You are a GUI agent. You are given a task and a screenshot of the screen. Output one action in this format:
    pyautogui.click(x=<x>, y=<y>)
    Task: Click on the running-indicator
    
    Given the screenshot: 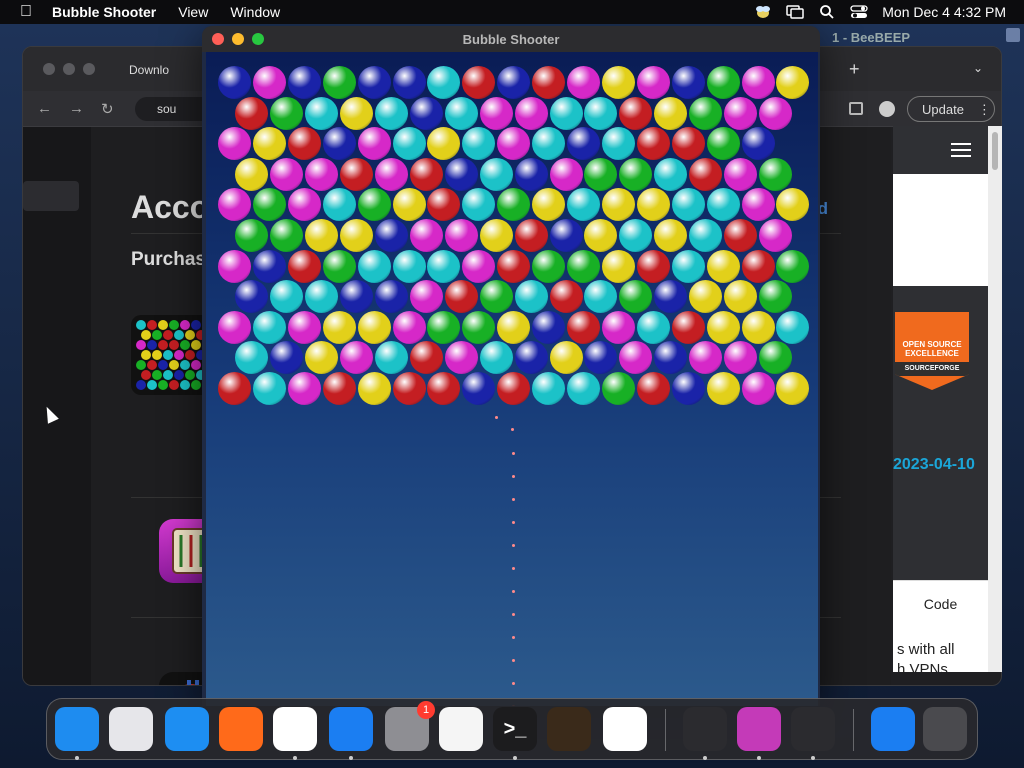 What is the action you would take?
    pyautogui.click(x=295, y=758)
    